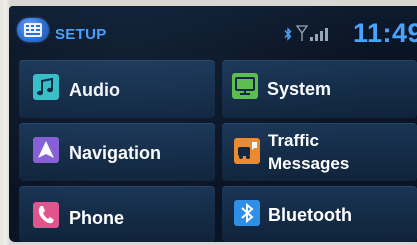 The height and width of the screenshot is (245, 417). Describe the element at coordinates (310, 215) in the screenshot. I see `bluetooth-label: Bluetooth` at that location.